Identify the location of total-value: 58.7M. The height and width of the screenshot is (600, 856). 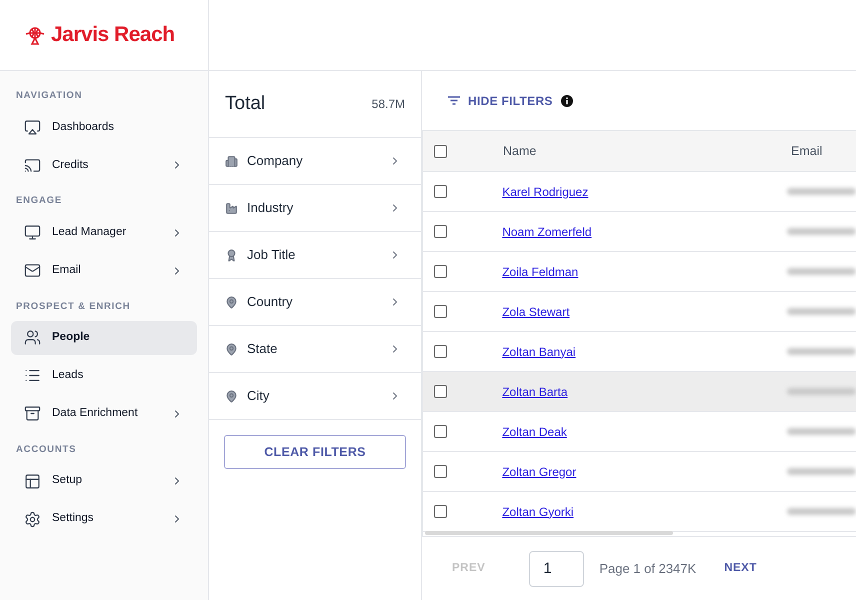
(388, 104).